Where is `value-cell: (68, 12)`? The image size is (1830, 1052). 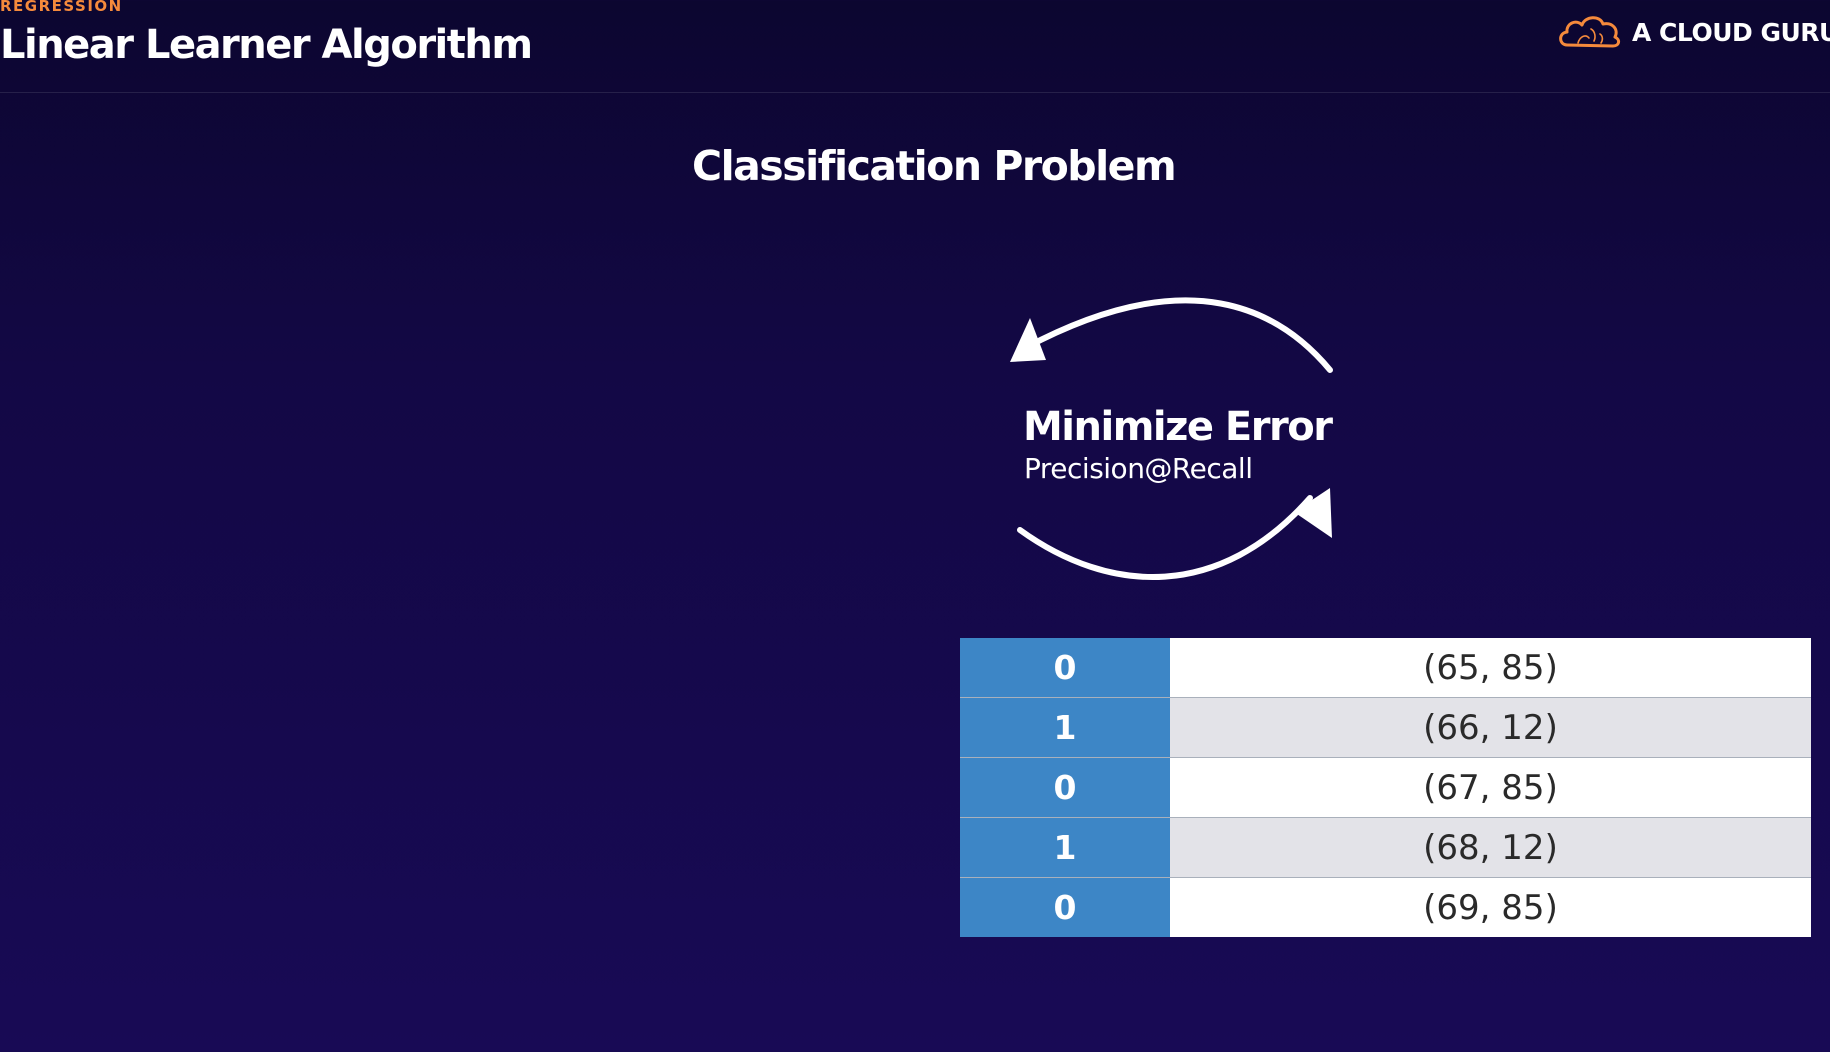 value-cell: (68, 12) is located at coordinates (1490, 847).